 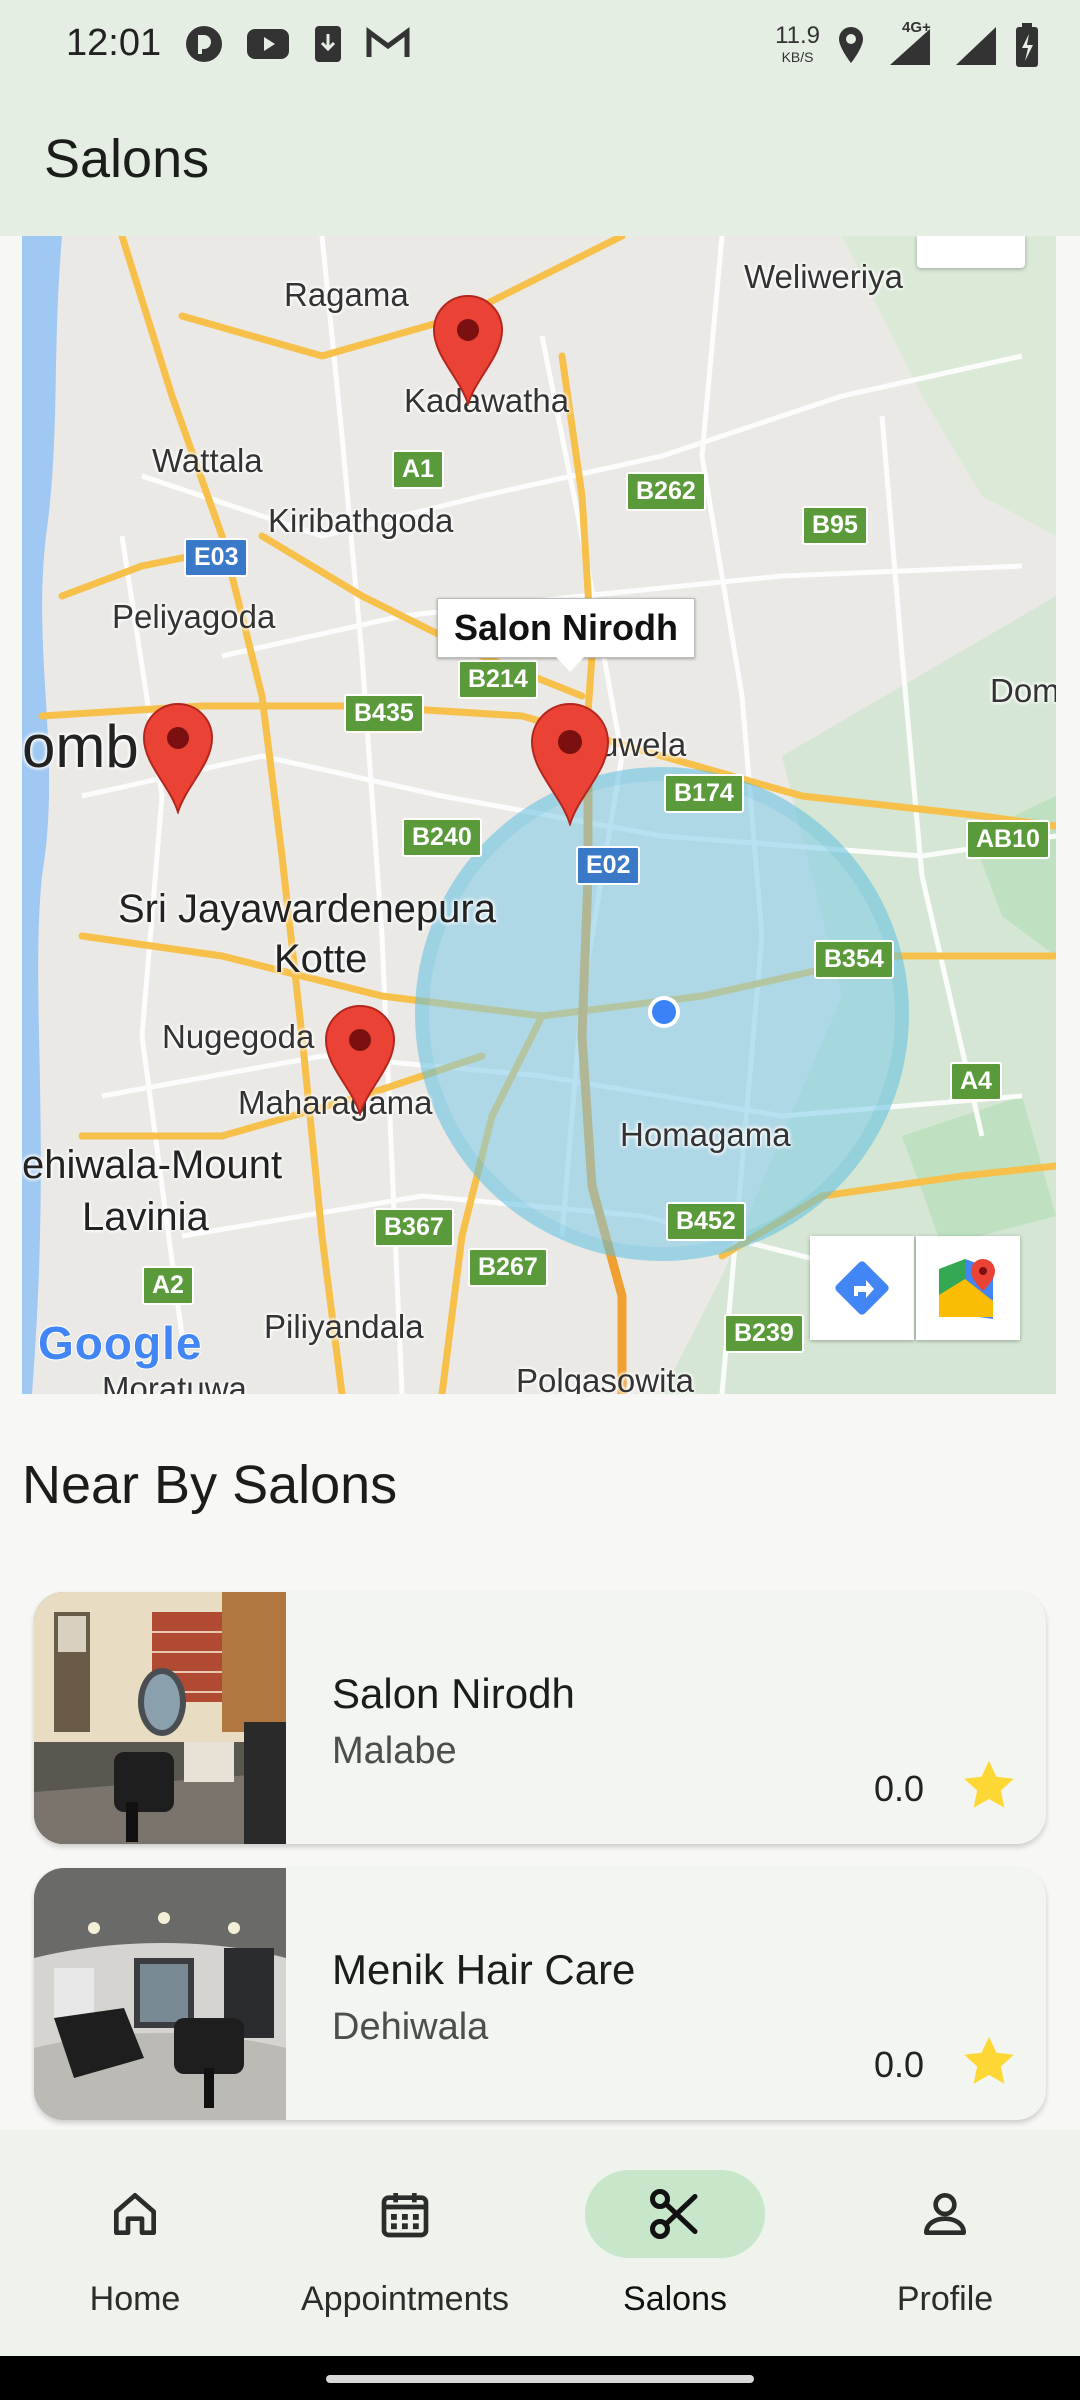 I want to click on map-label-piliyandala: Piliyandala, so click(x=344, y=1326).